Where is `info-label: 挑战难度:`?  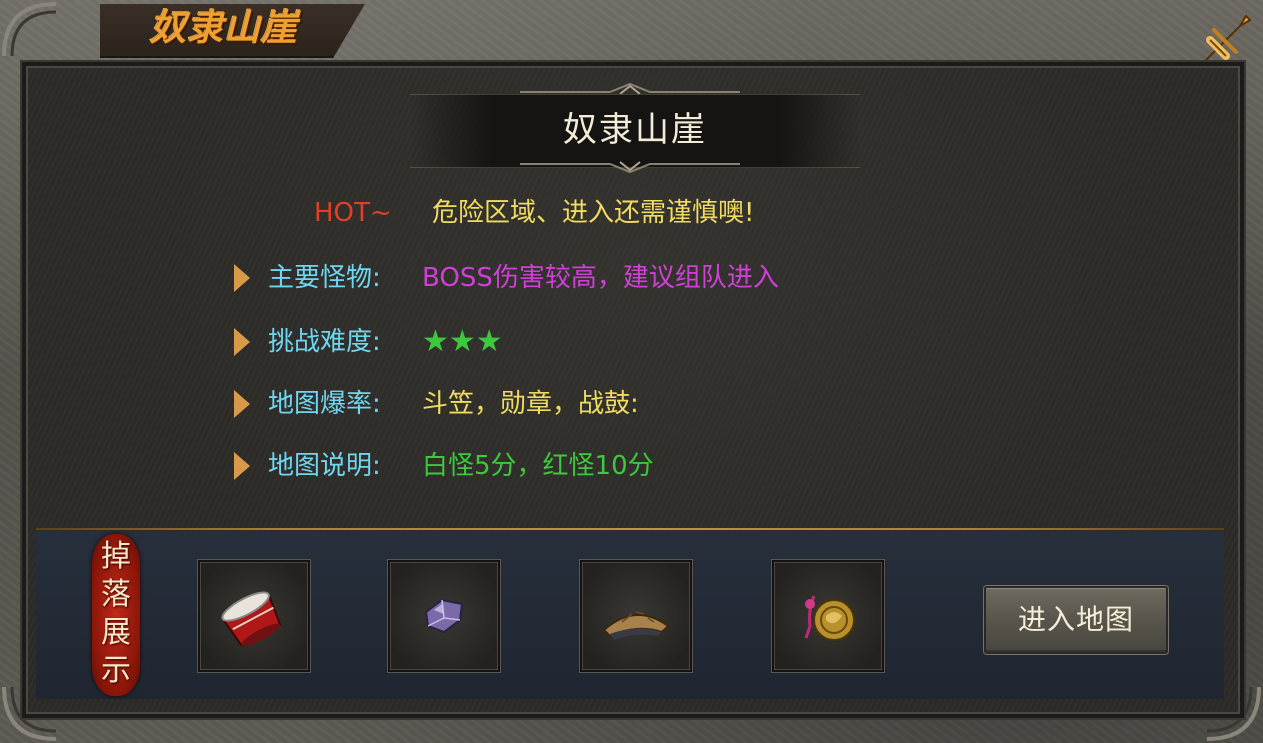 info-label: 挑战难度: is located at coordinates (324, 342).